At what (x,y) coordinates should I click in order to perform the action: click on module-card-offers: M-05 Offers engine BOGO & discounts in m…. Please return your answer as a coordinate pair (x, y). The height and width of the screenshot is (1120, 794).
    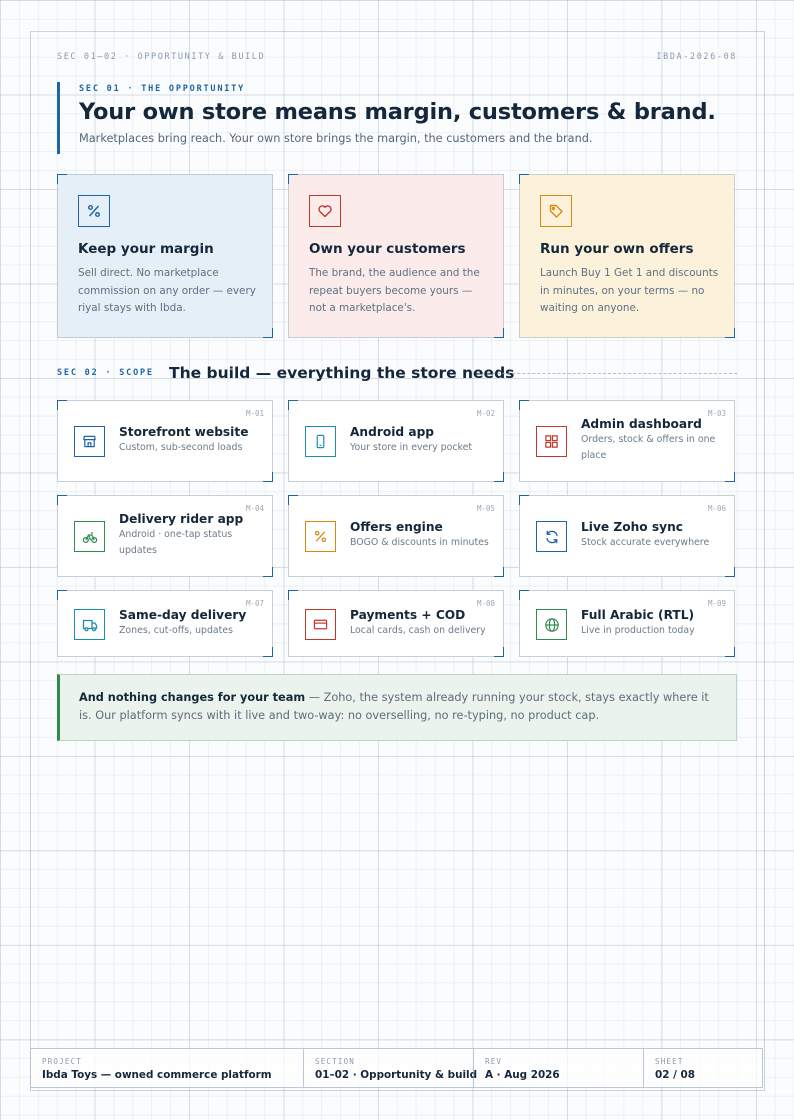
    Looking at the image, I should click on (396, 536).